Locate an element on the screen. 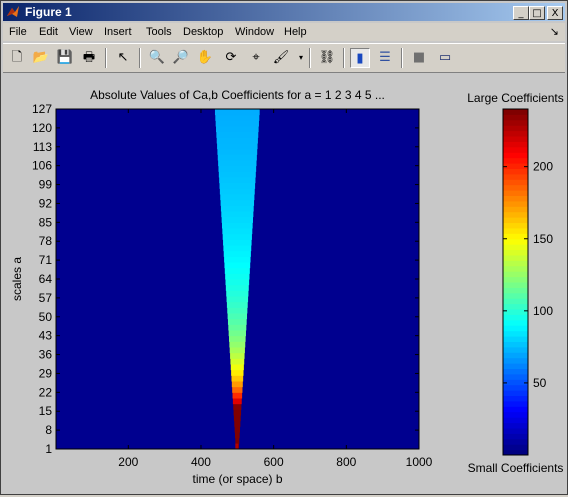  colorbar-icon: ▮ is located at coordinates (360, 58).